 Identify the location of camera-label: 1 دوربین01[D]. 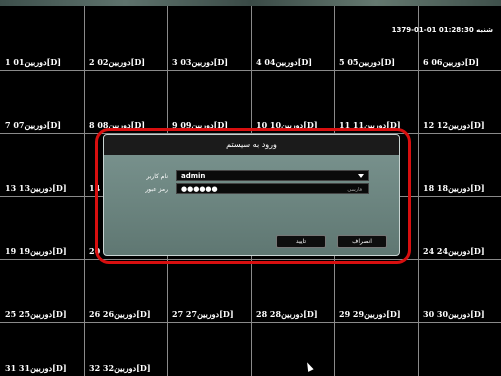
(33, 62).